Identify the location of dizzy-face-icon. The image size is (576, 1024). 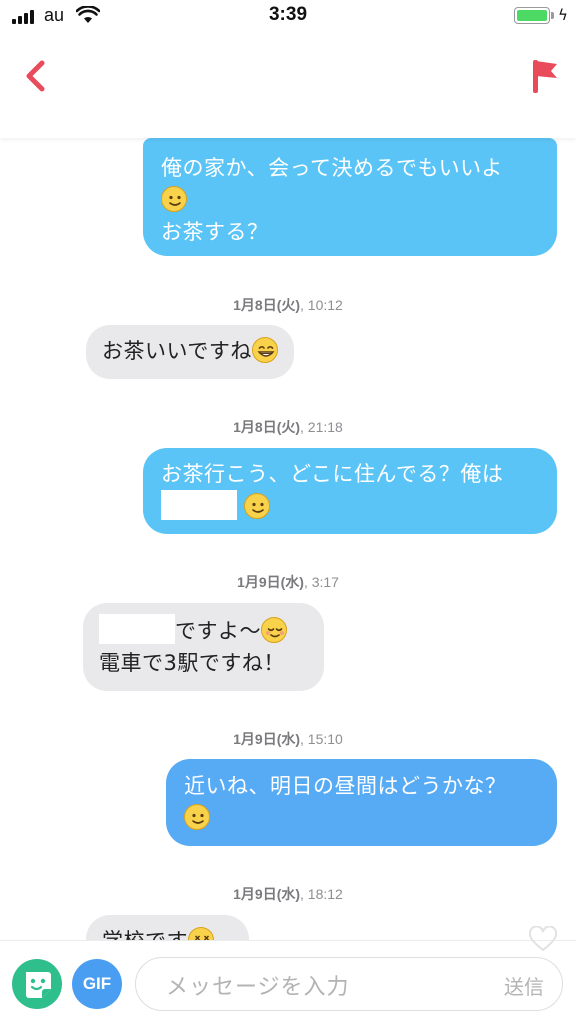
(201, 933).